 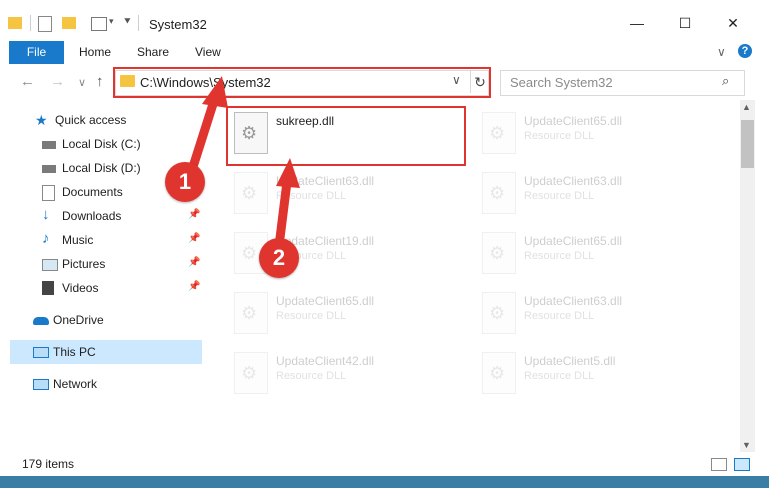 I want to click on annotation-arrows, so click(x=243, y=159).